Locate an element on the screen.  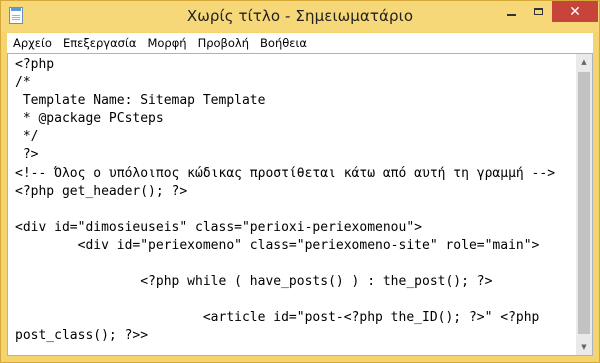
vertical-scrollbar: ▲ ▼ is located at coordinates (584, 204).